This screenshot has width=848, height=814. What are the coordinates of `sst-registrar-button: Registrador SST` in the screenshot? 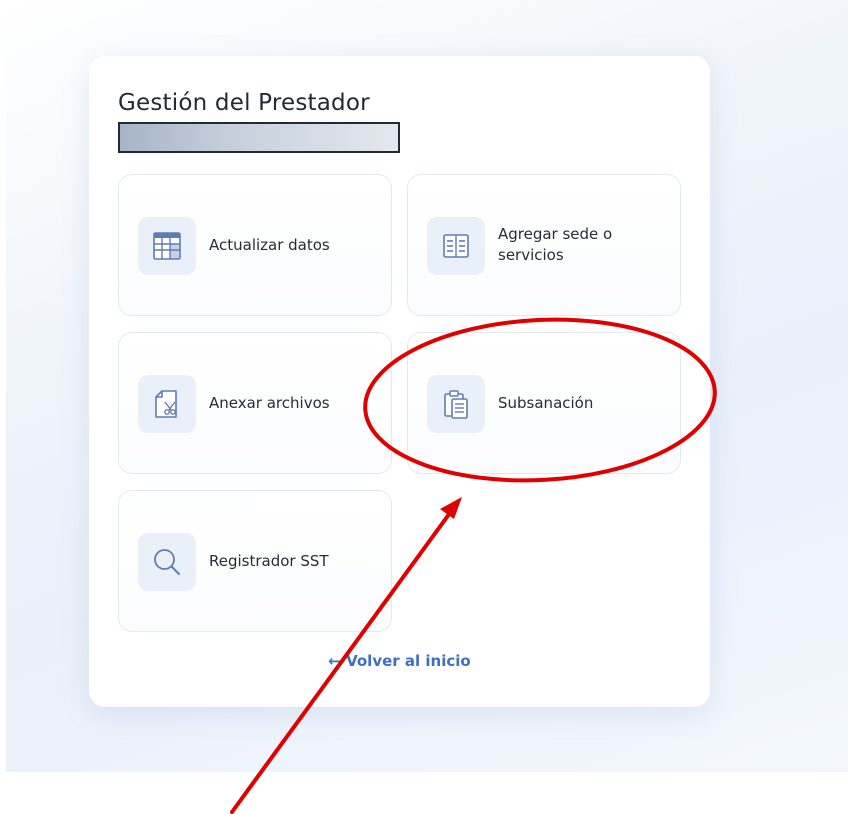 It's located at (255, 561).